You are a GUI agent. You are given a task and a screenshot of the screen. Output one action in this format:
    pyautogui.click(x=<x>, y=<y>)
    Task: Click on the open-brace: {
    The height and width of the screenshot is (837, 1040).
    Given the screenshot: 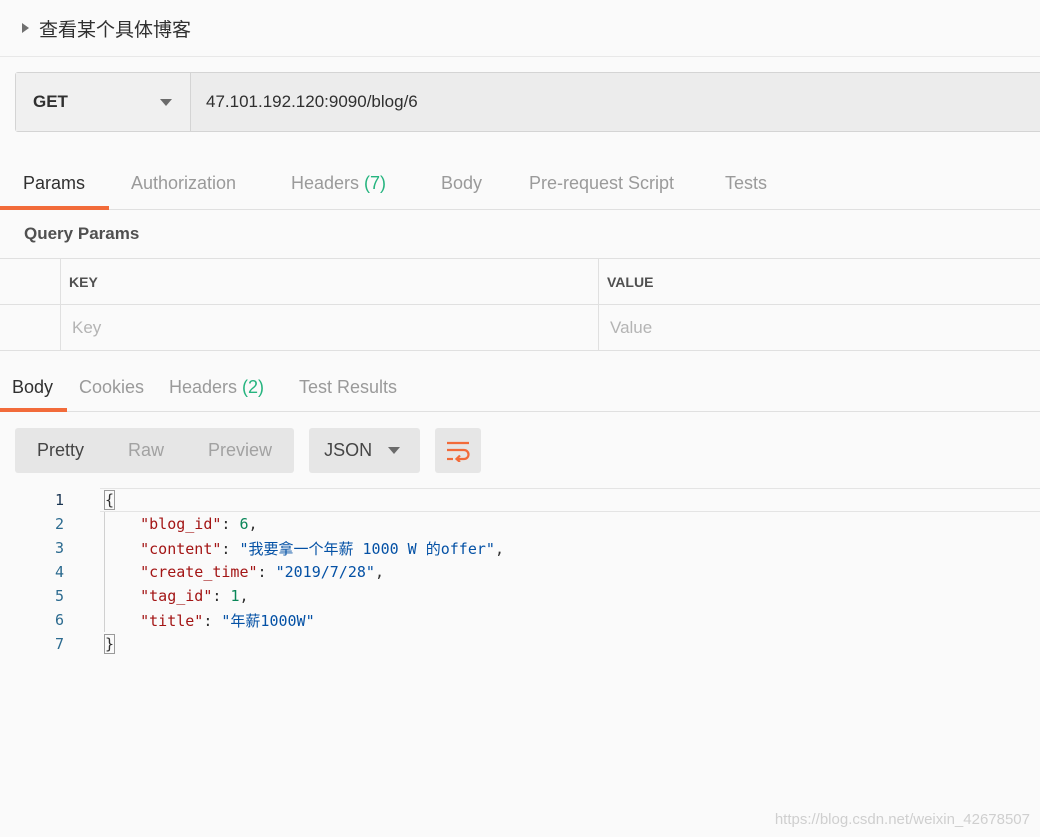 What is the action you would take?
    pyautogui.click(x=110, y=500)
    